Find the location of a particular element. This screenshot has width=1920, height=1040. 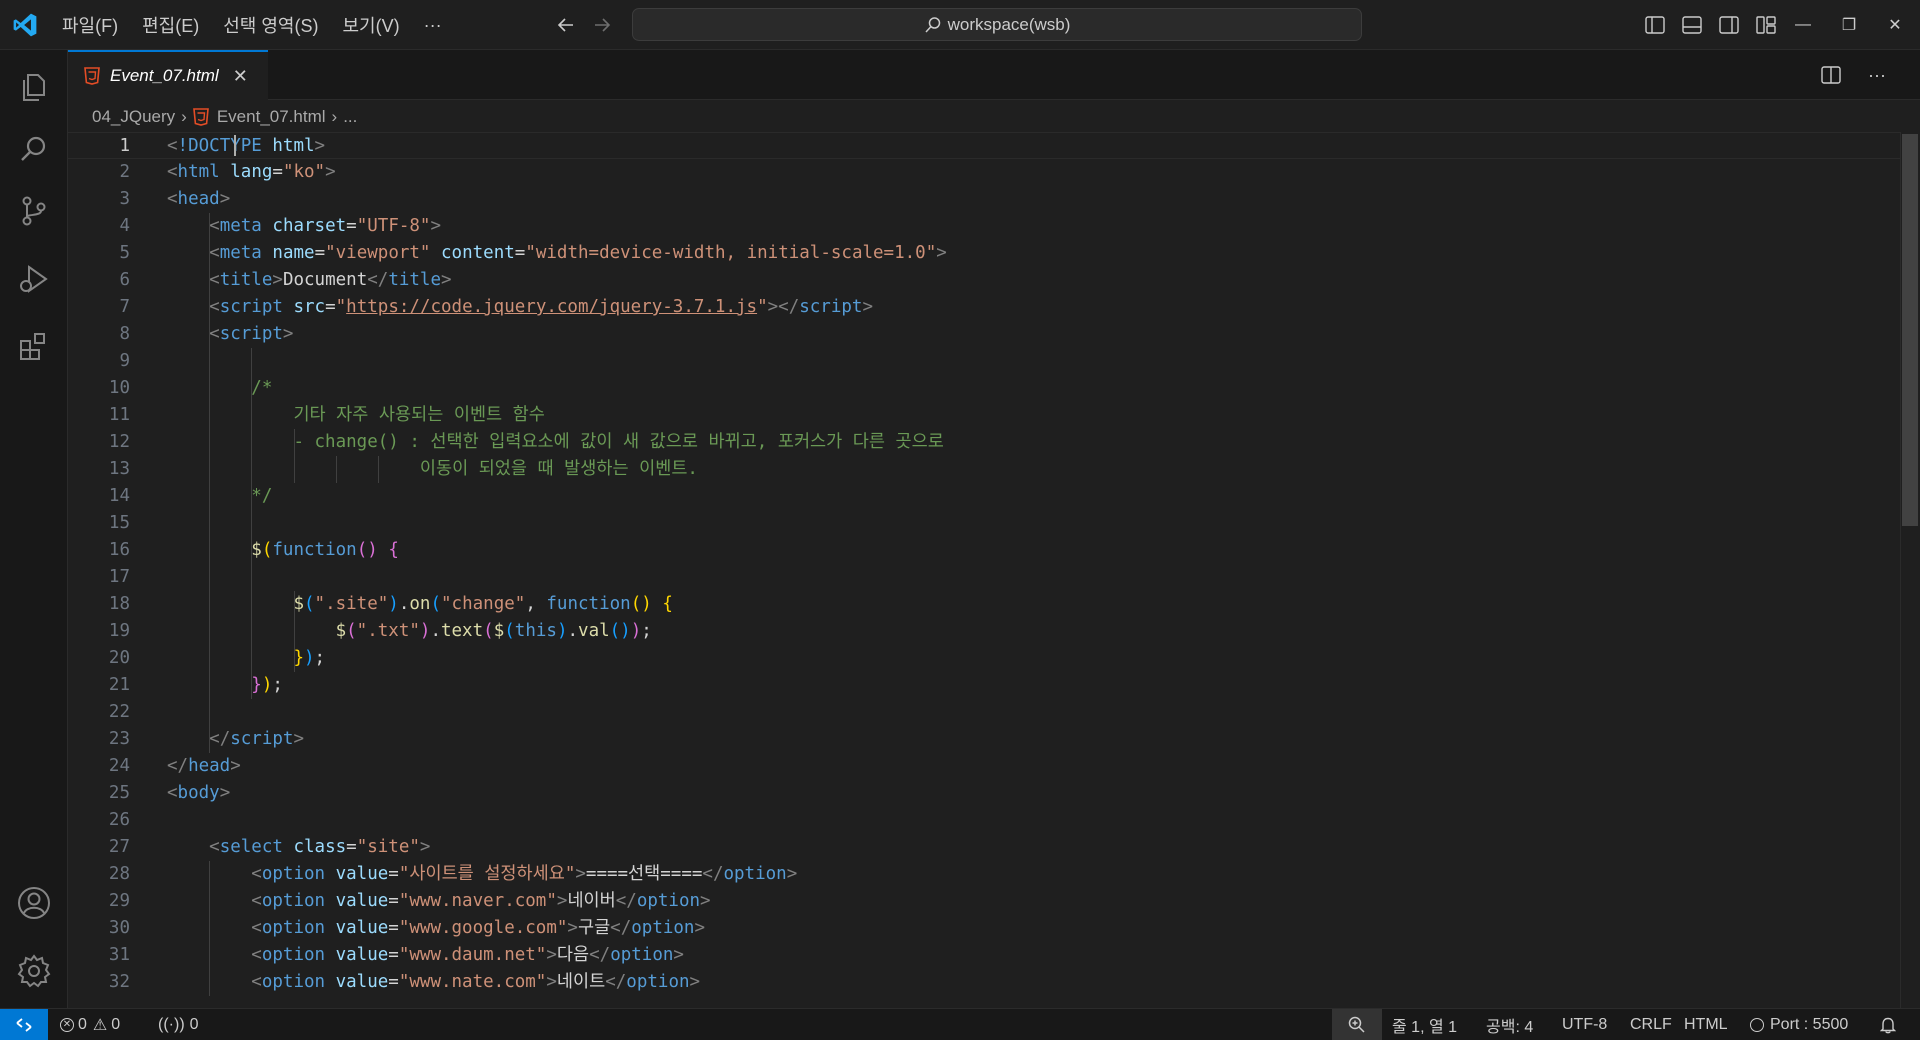

code-line: 9 is located at coordinates (984, 361).